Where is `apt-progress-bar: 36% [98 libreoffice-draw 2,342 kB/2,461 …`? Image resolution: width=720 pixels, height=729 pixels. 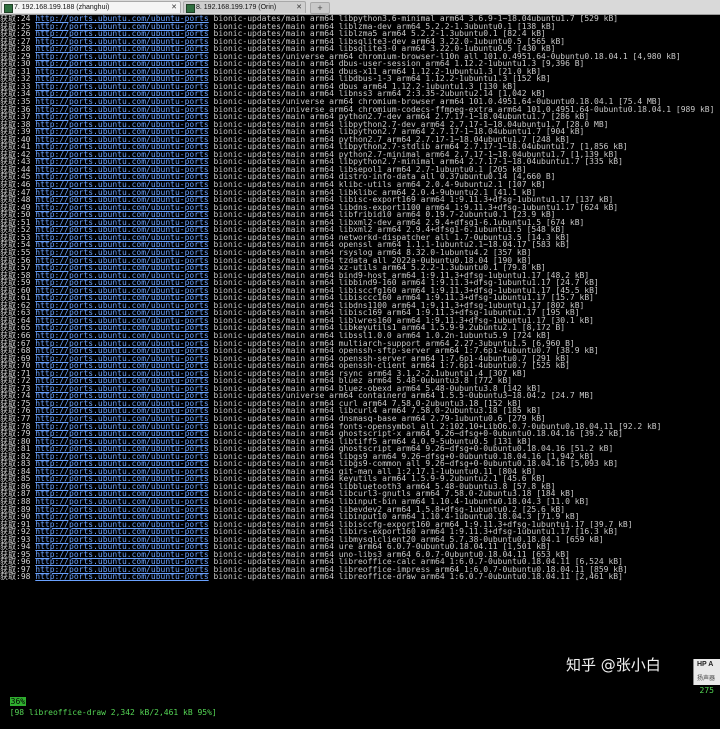
apt-progress-bar: 36% [98 libreoffice-draw 2,342 kB/2,461 … is located at coordinates (360, 701).